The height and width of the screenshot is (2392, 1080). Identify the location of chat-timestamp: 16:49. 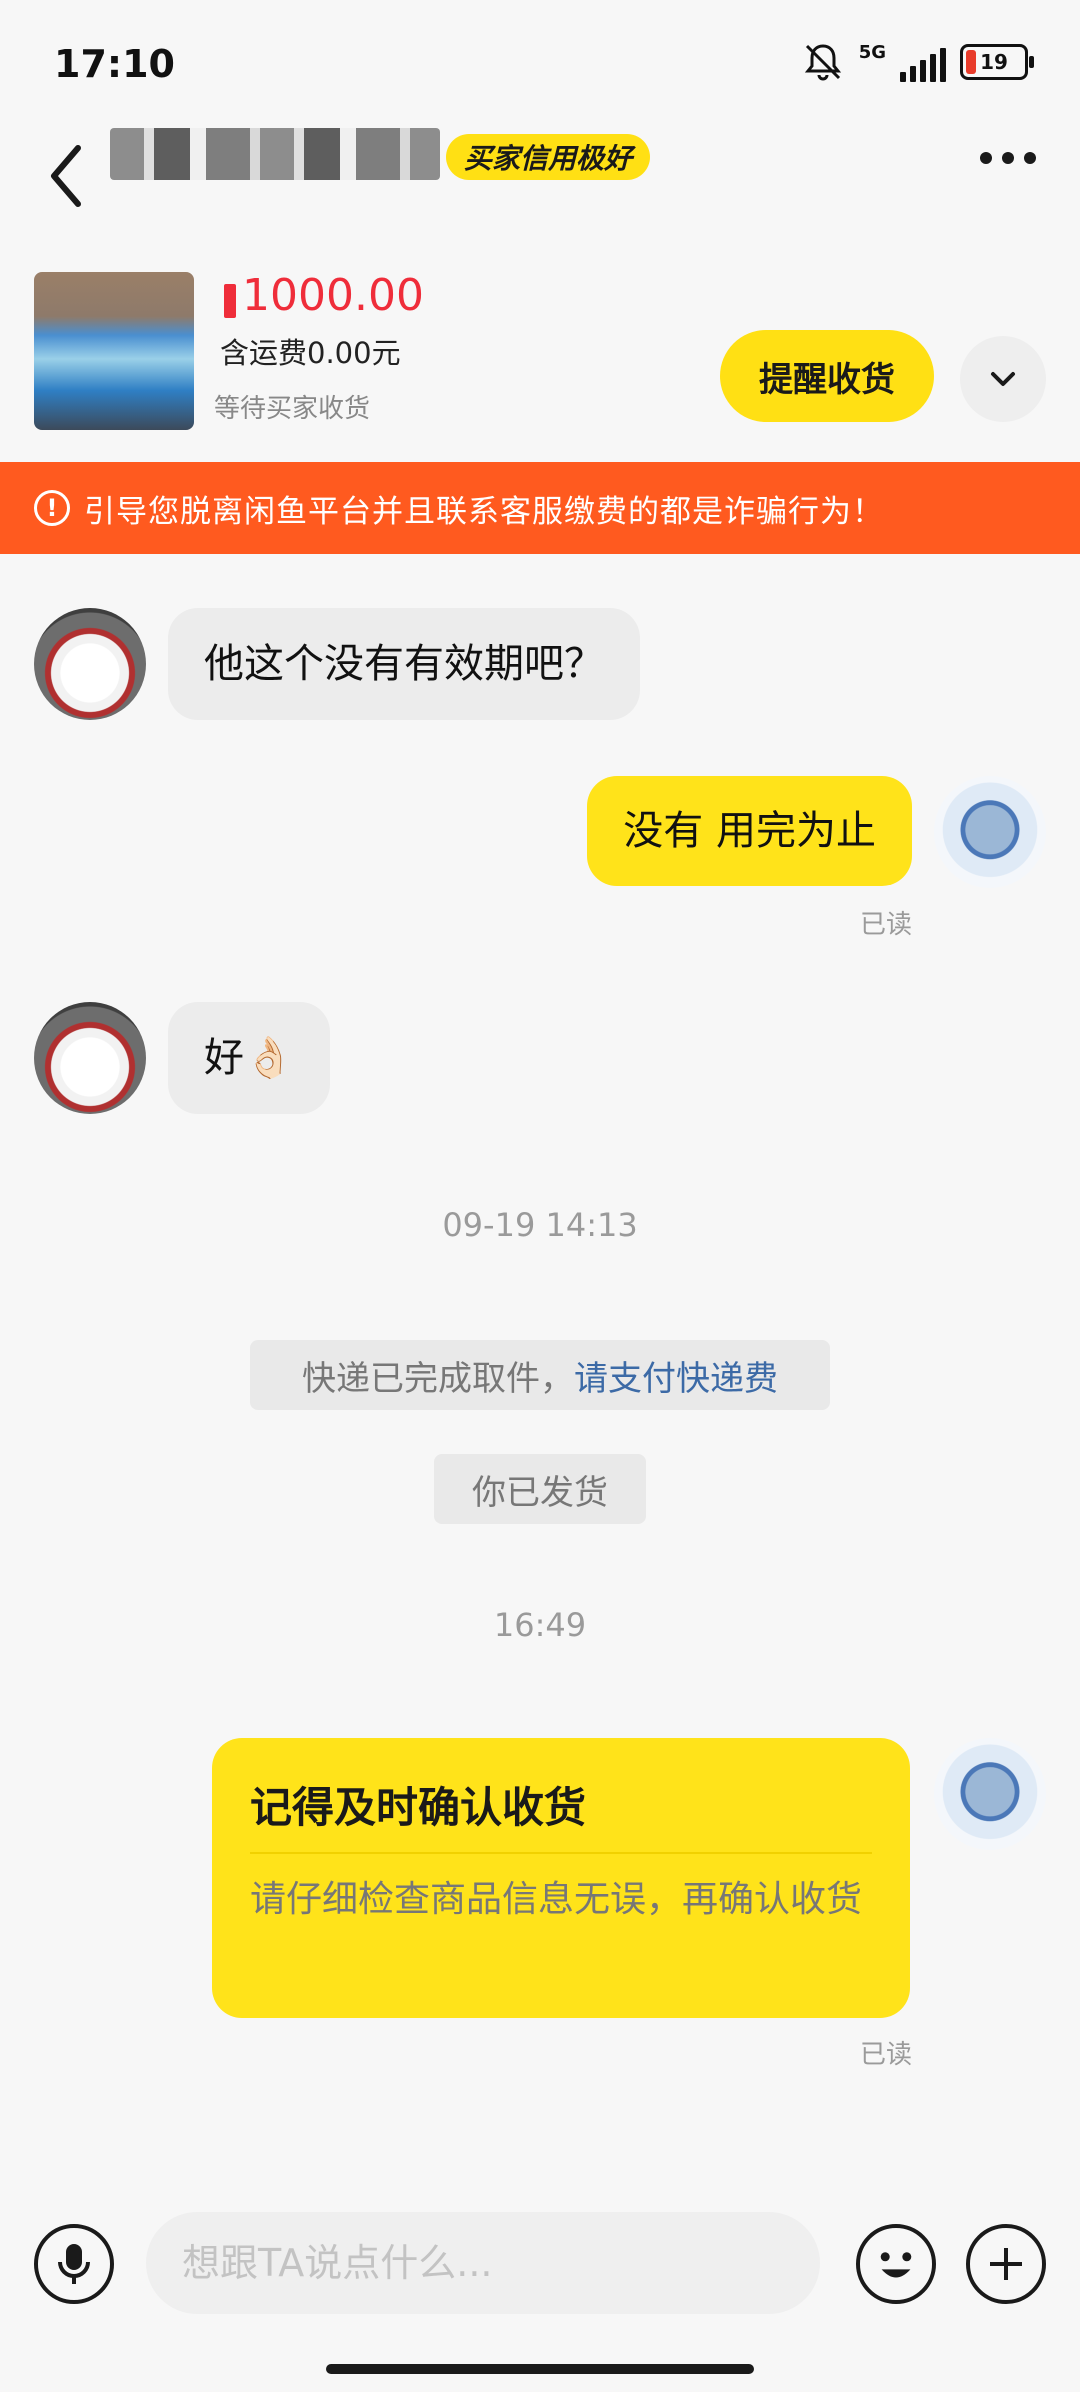
(540, 1625).